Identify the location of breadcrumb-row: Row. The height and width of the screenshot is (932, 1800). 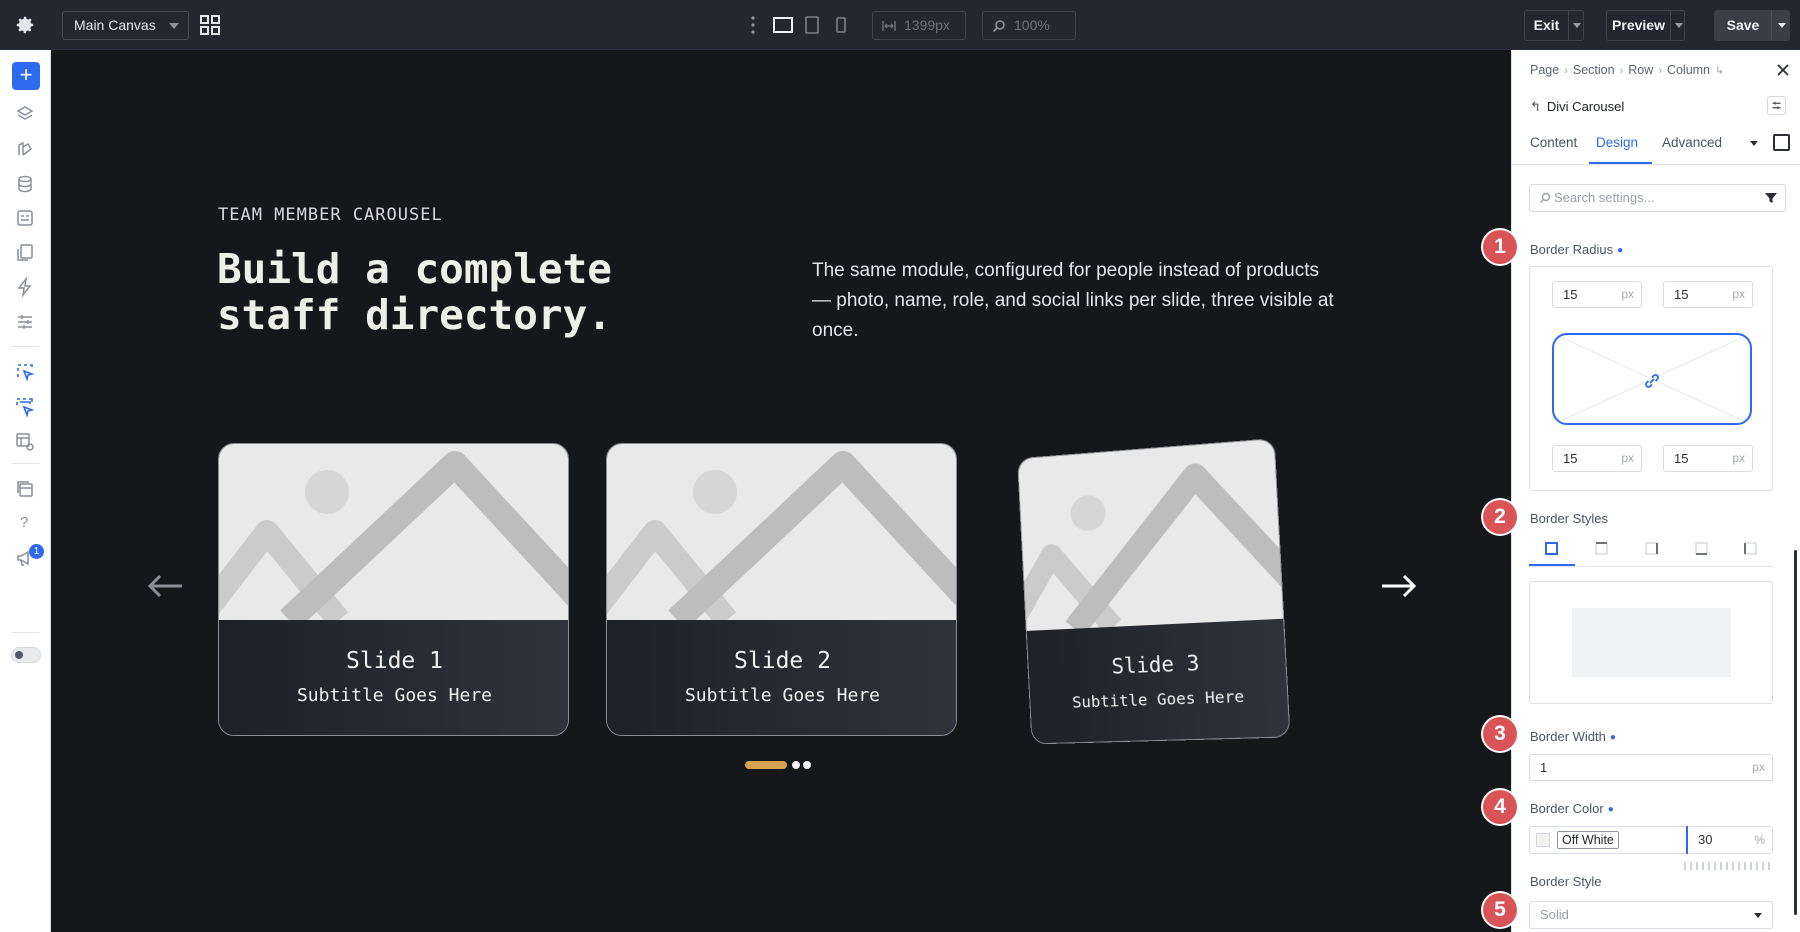
(1640, 70).